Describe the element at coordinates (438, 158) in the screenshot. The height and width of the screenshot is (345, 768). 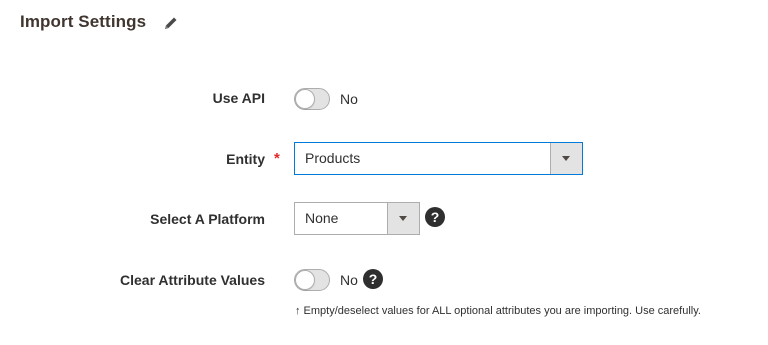
I see `entity-select: Products` at that location.